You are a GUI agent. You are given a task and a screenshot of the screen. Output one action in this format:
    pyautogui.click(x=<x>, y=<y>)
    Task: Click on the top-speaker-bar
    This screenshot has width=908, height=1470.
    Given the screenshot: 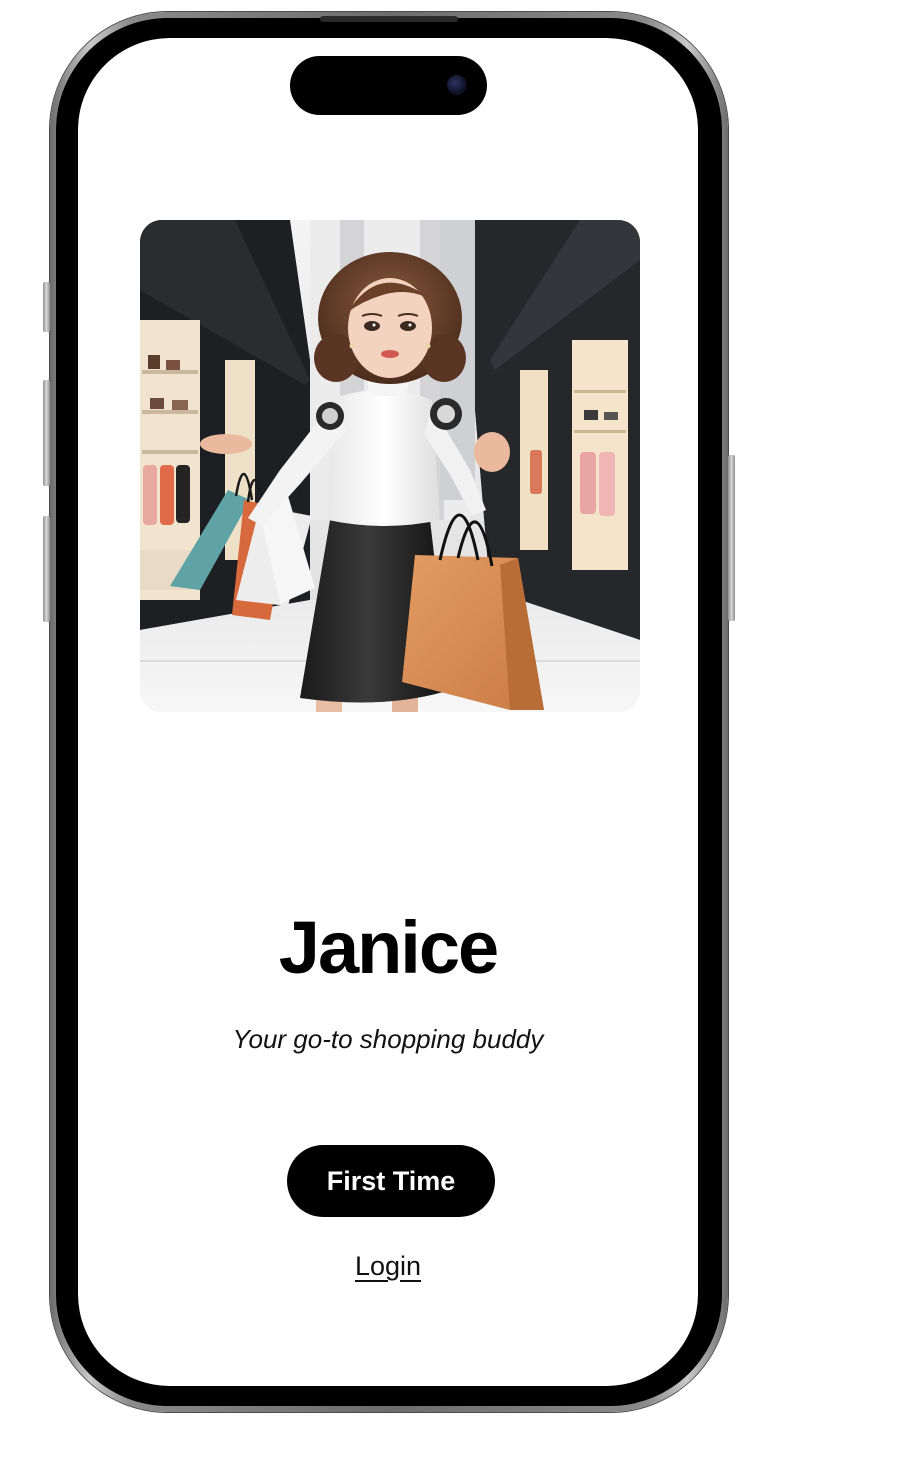 What is the action you would take?
    pyautogui.click(x=389, y=19)
    